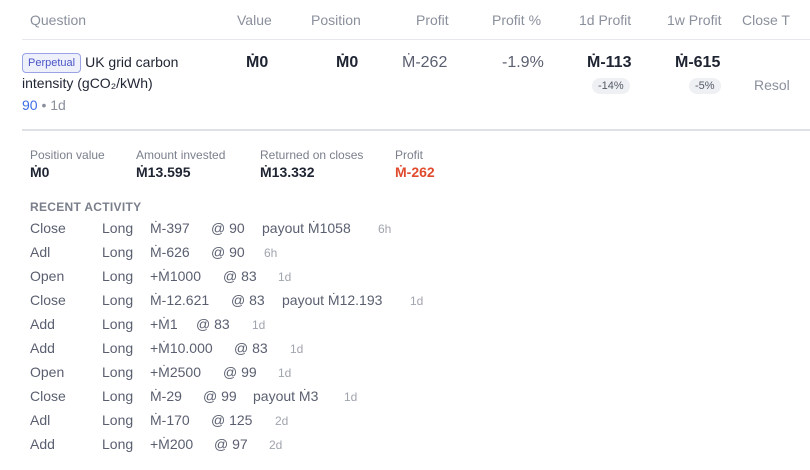  What do you see at coordinates (605, 20) in the screenshot?
I see `header-1d-profit: 1d Profit` at bounding box center [605, 20].